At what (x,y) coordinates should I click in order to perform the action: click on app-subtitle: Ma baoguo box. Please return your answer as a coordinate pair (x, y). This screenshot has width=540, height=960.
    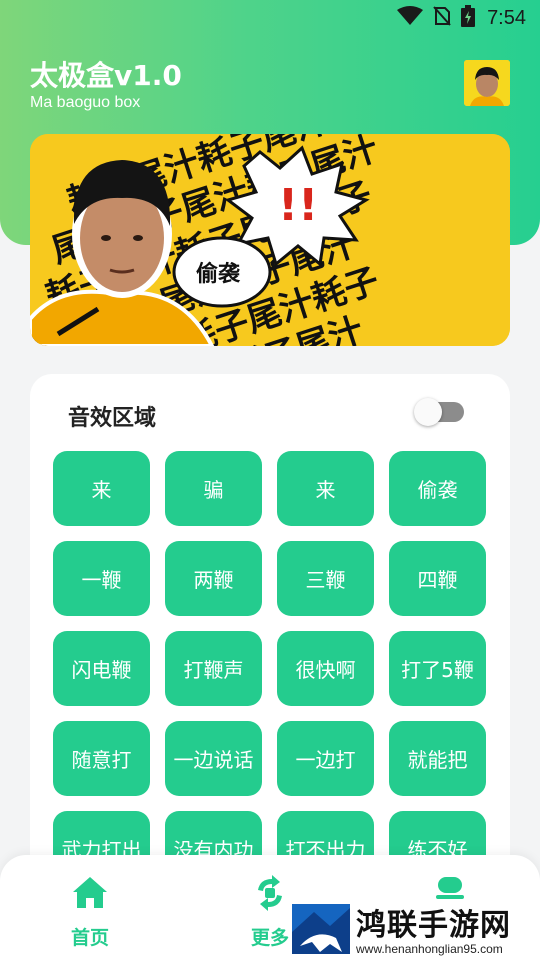
    Looking at the image, I should click on (85, 102).